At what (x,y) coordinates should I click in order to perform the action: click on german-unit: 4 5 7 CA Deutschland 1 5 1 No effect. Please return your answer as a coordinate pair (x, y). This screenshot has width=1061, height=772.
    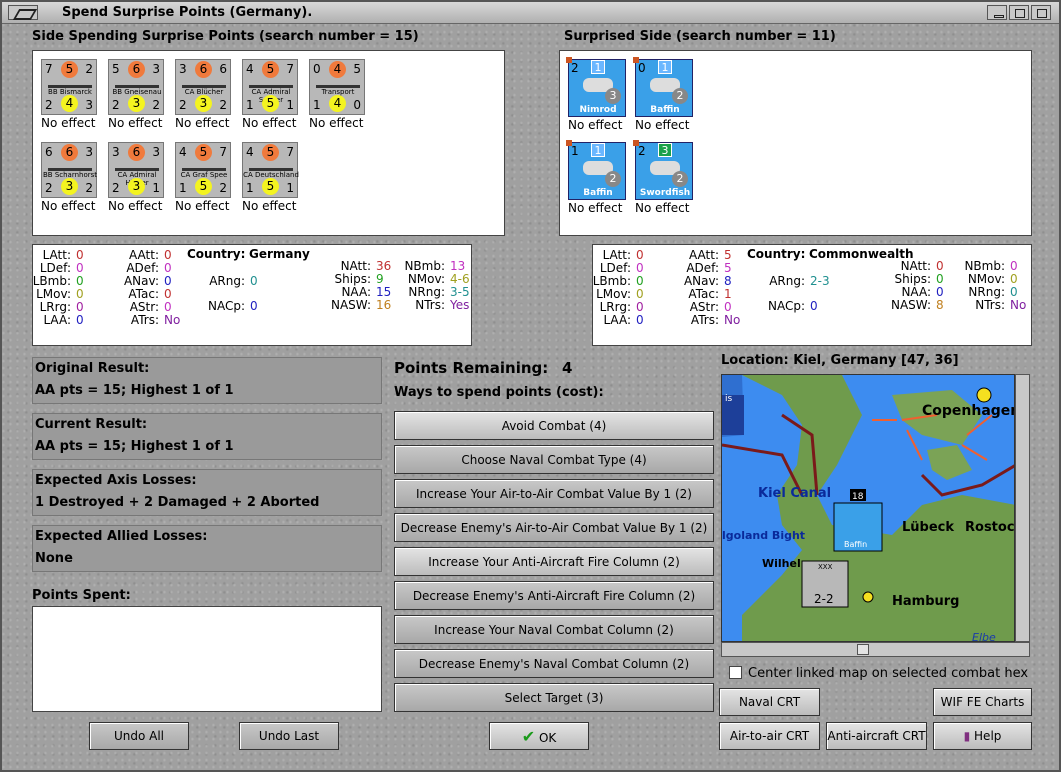
    Looking at the image, I should click on (272, 177).